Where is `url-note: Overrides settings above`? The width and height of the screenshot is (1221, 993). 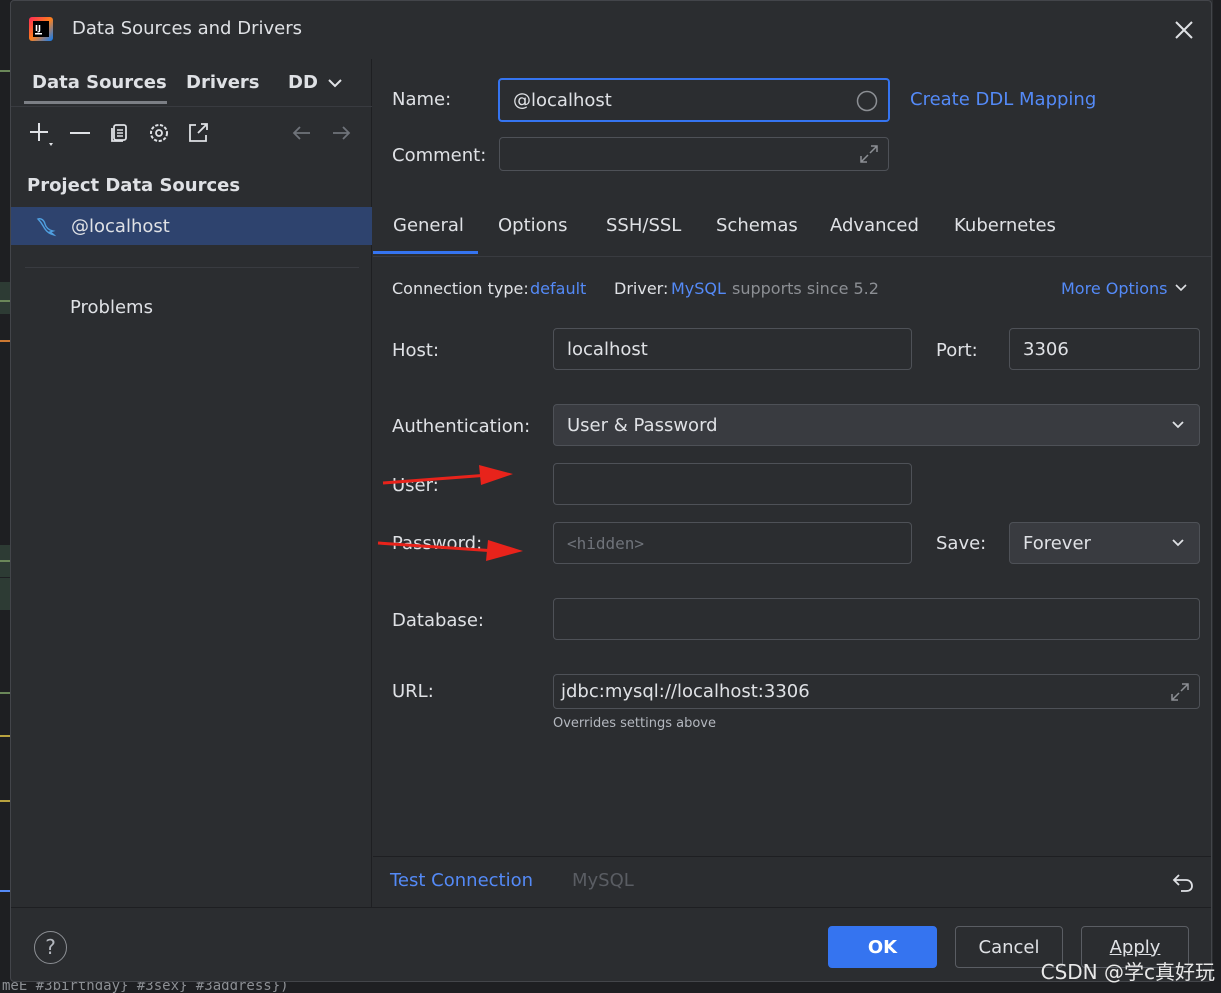
url-note: Overrides settings above is located at coordinates (634, 723).